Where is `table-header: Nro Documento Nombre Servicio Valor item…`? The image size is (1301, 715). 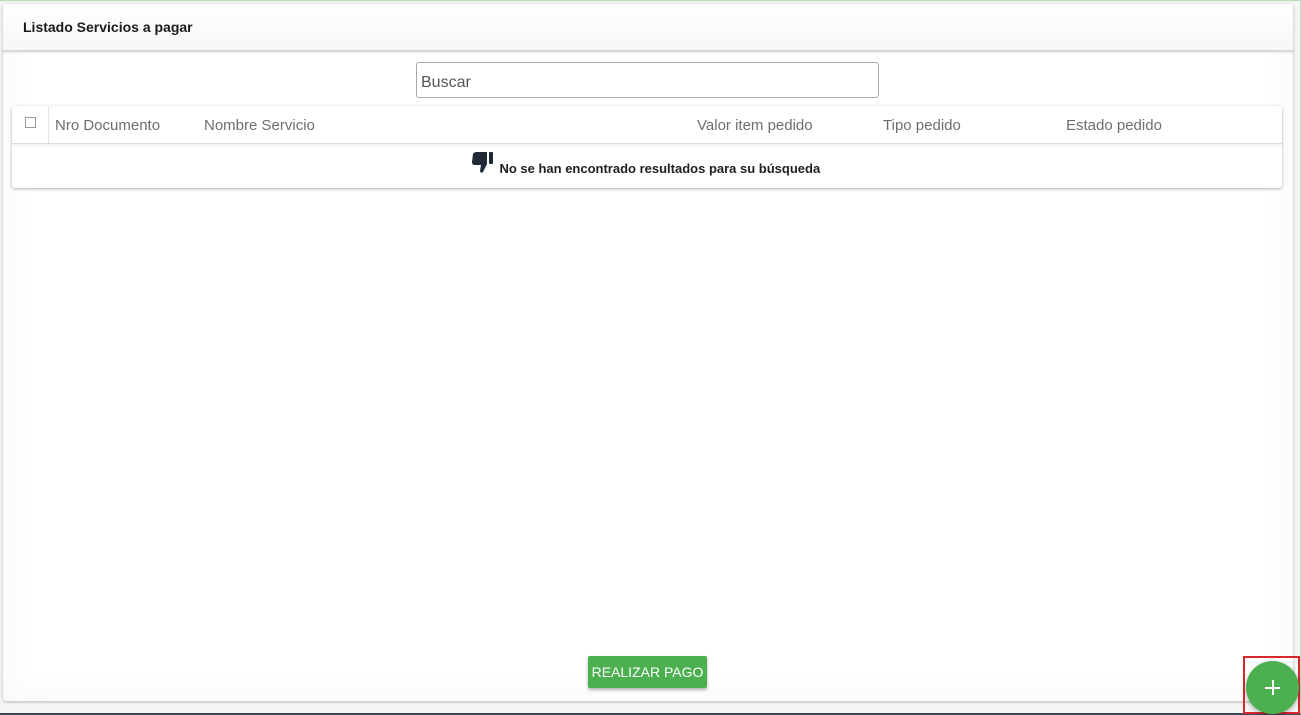 table-header: Nro Documento Nombre Servicio Valor item… is located at coordinates (647, 125).